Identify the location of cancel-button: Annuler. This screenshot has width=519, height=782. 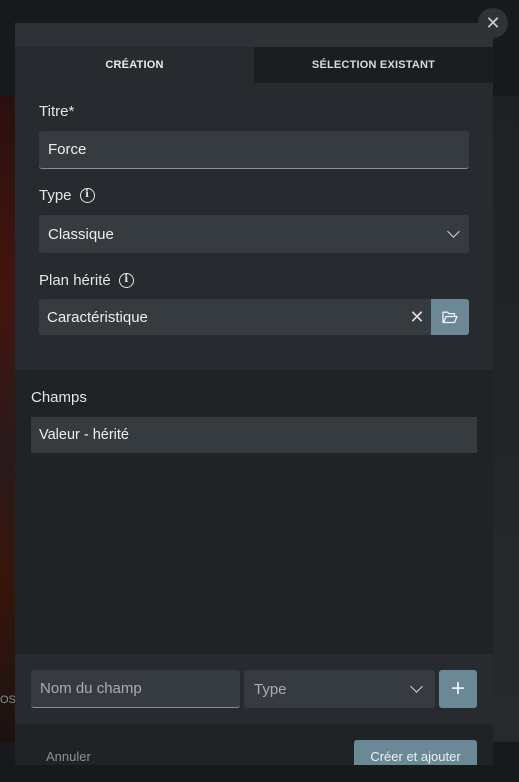
(68, 756).